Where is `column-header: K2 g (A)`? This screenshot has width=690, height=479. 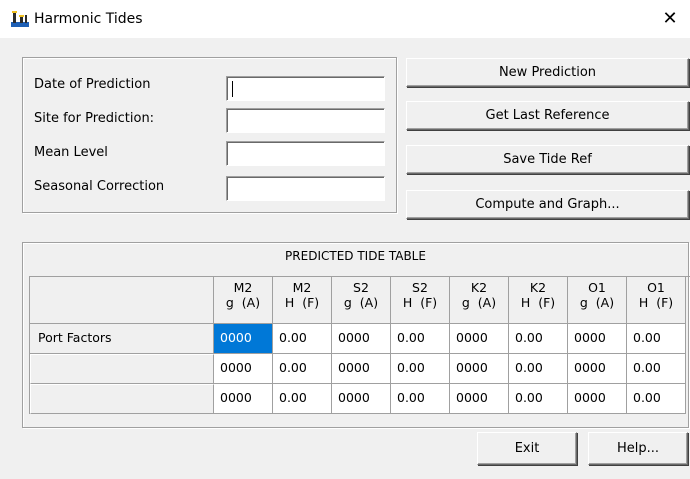 column-header: K2 g (A) is located at coordinates (479, 300).